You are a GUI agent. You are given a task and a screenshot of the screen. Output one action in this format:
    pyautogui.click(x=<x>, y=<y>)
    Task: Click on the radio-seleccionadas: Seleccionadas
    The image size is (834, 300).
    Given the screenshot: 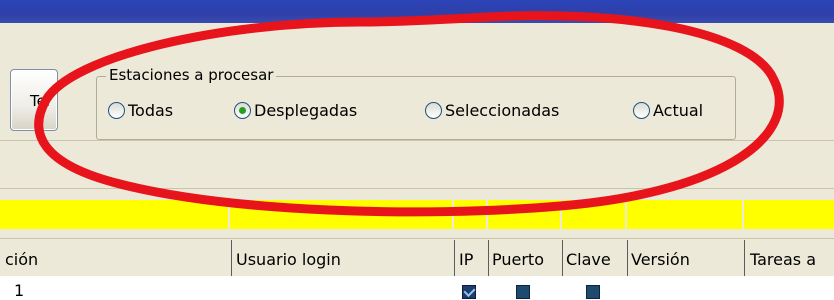 What is the action you would take?
    pyautogui.click(x=492, y=110)
    